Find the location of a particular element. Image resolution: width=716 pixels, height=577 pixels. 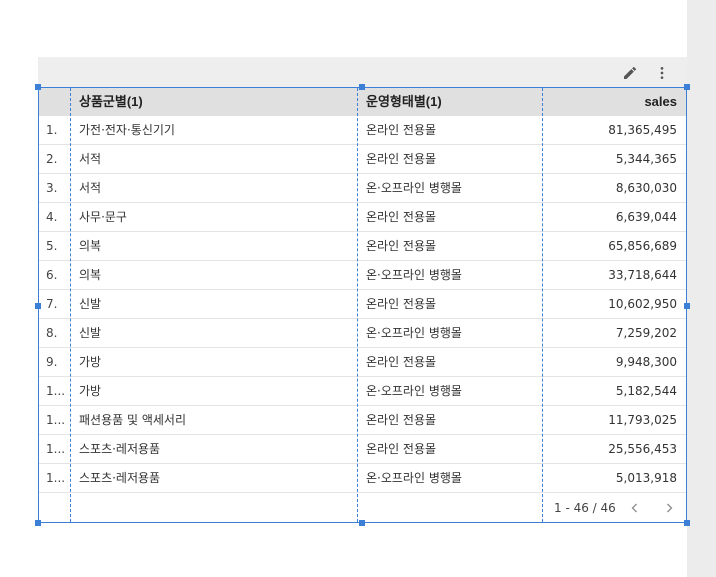

sales-cell: 65,856,689 is located at coordinates (642, 246).